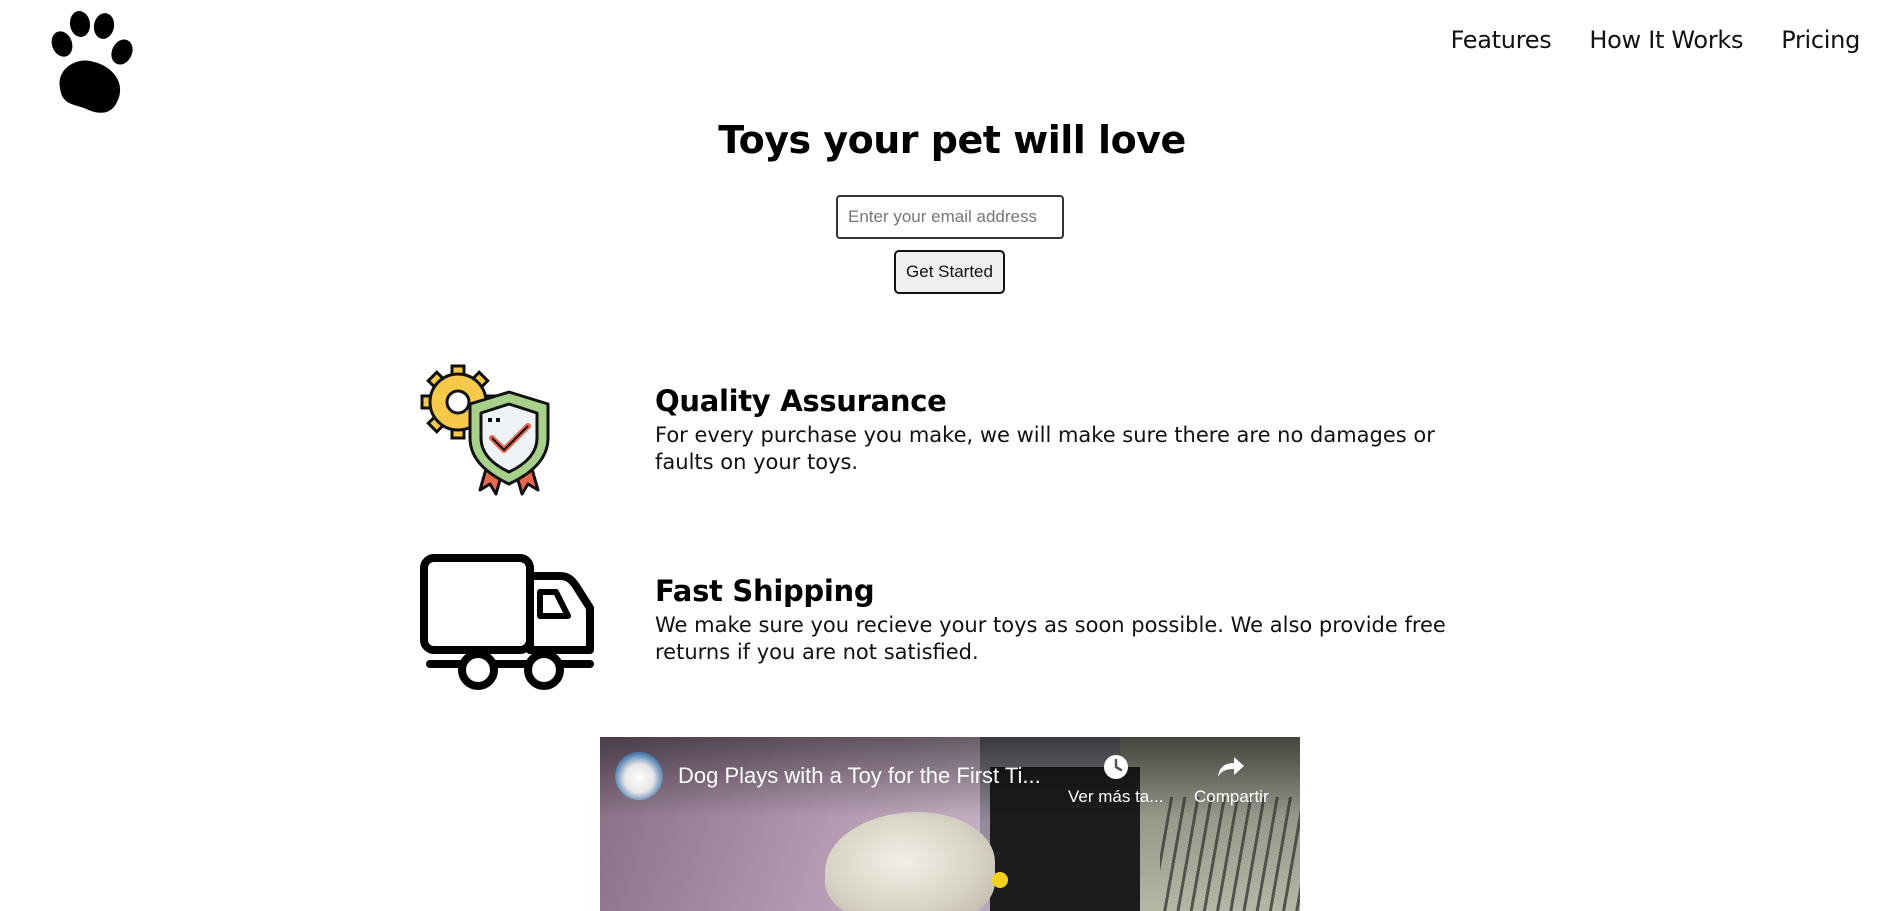 The width and height of the screenshot is (1904, 911). What do you see at coordinates (1501, 40) in the screenshot?
I see `nav-link-features: Features` at bounding box center [1501, 40].